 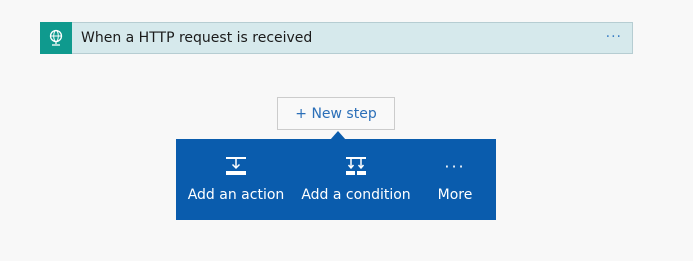 I want to click on add-condition-button: Add a condition, so click(x=356, y=179).